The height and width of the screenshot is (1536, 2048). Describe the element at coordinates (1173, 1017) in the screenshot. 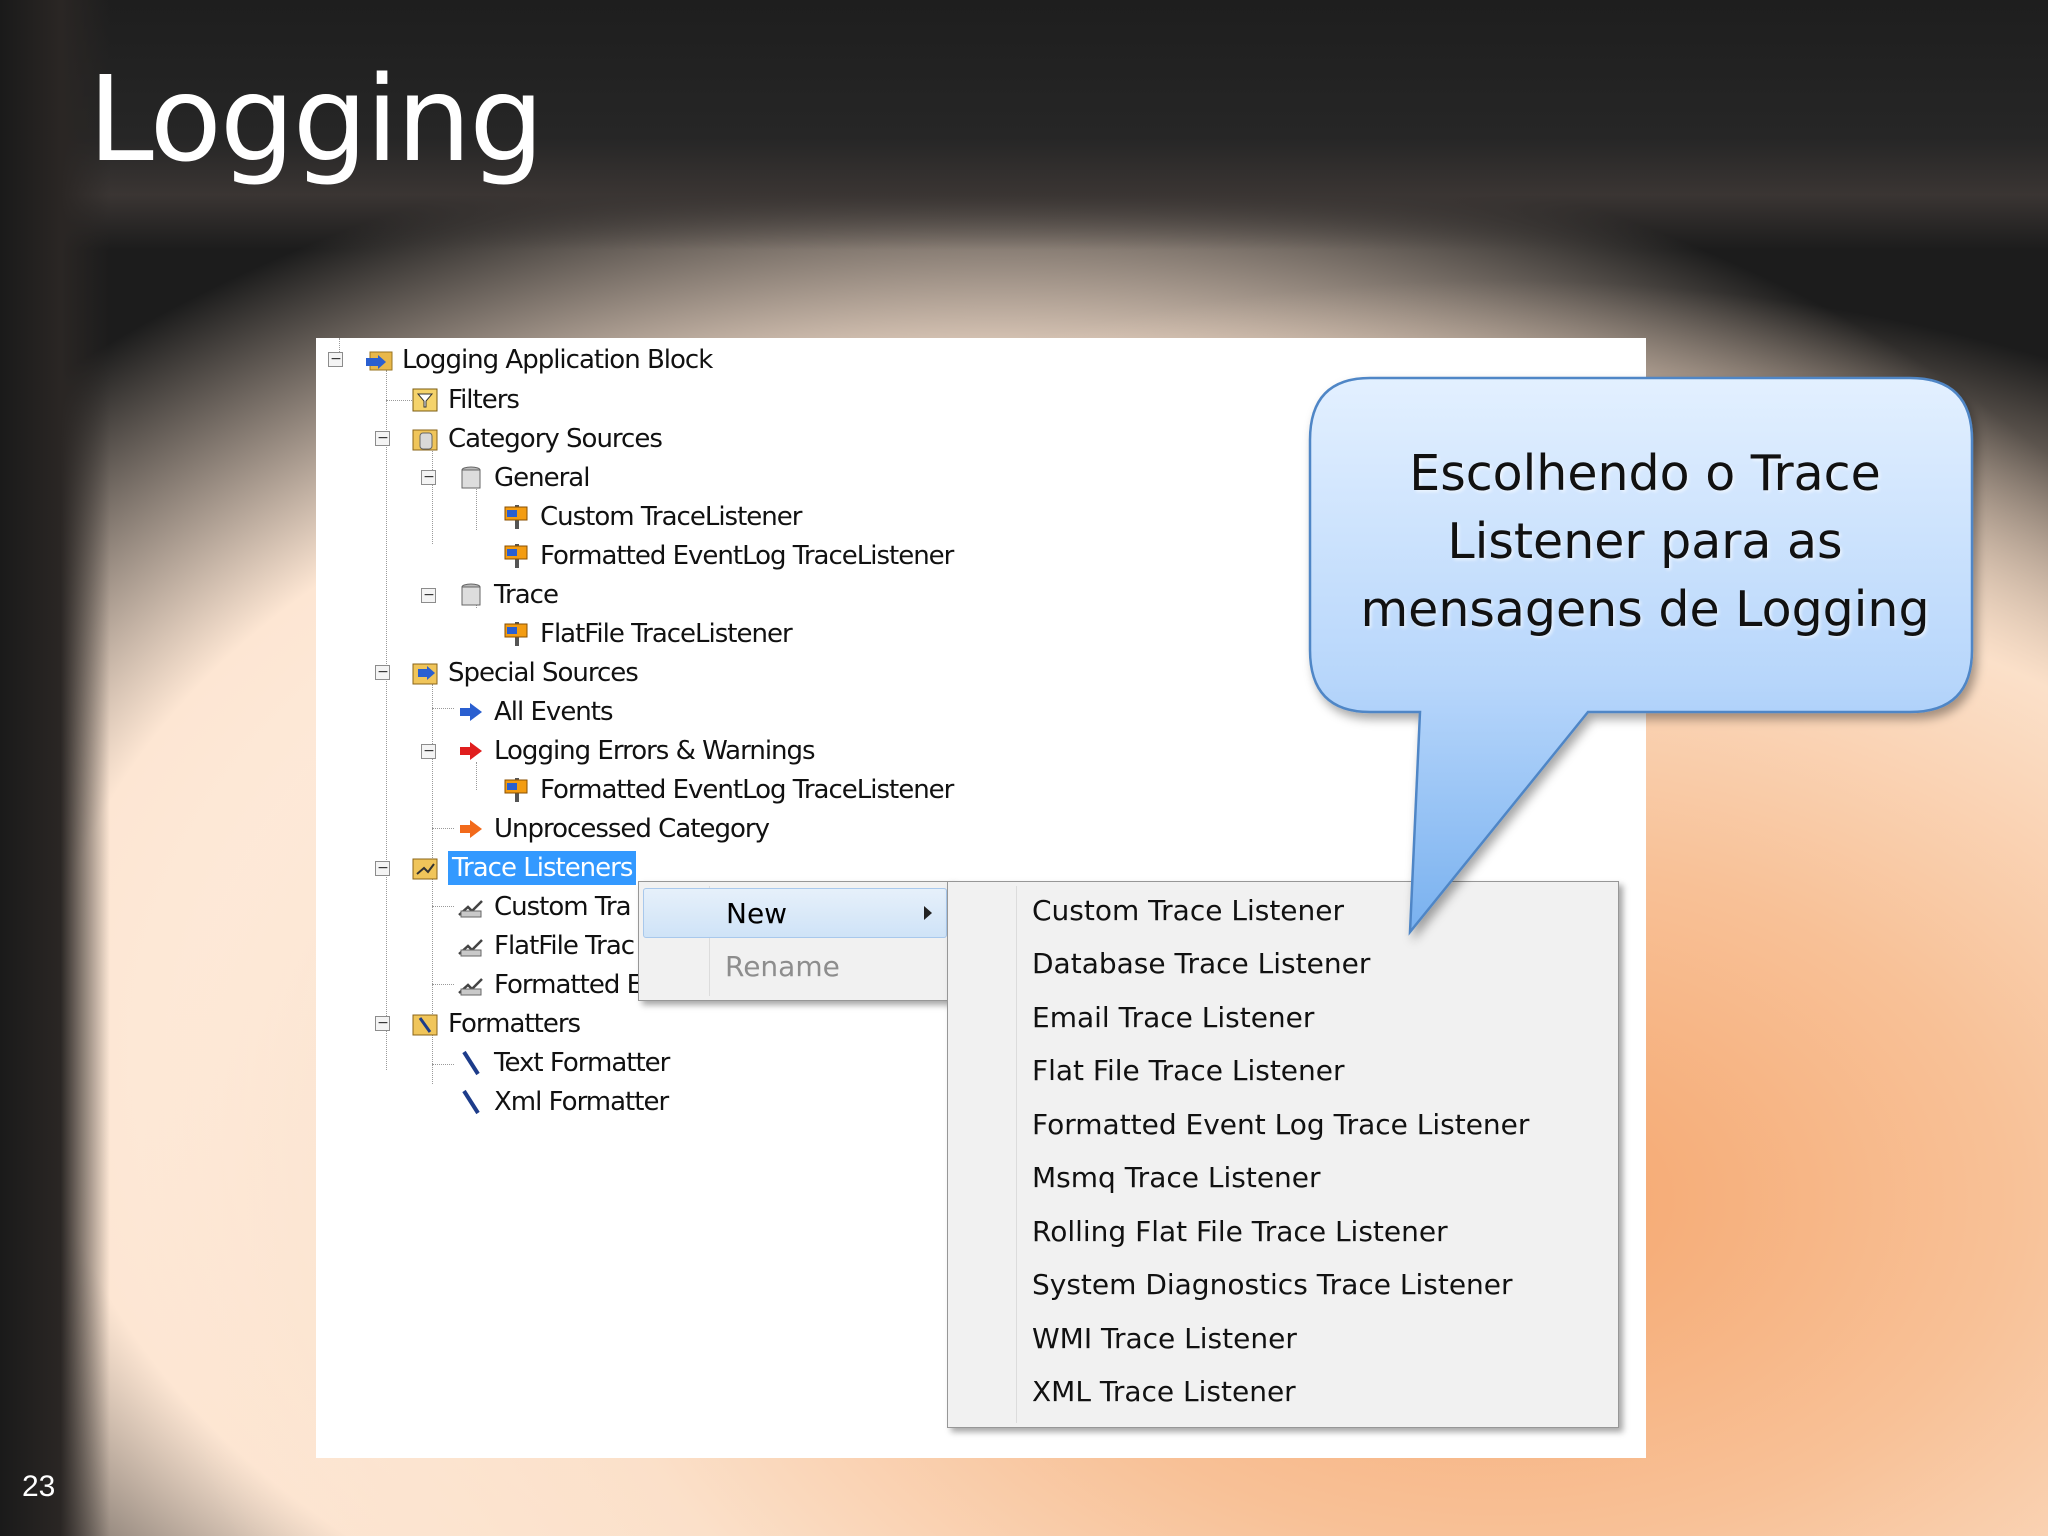

I see `submenu-item-email-trace-listener: Email Trace Listener` at that location.